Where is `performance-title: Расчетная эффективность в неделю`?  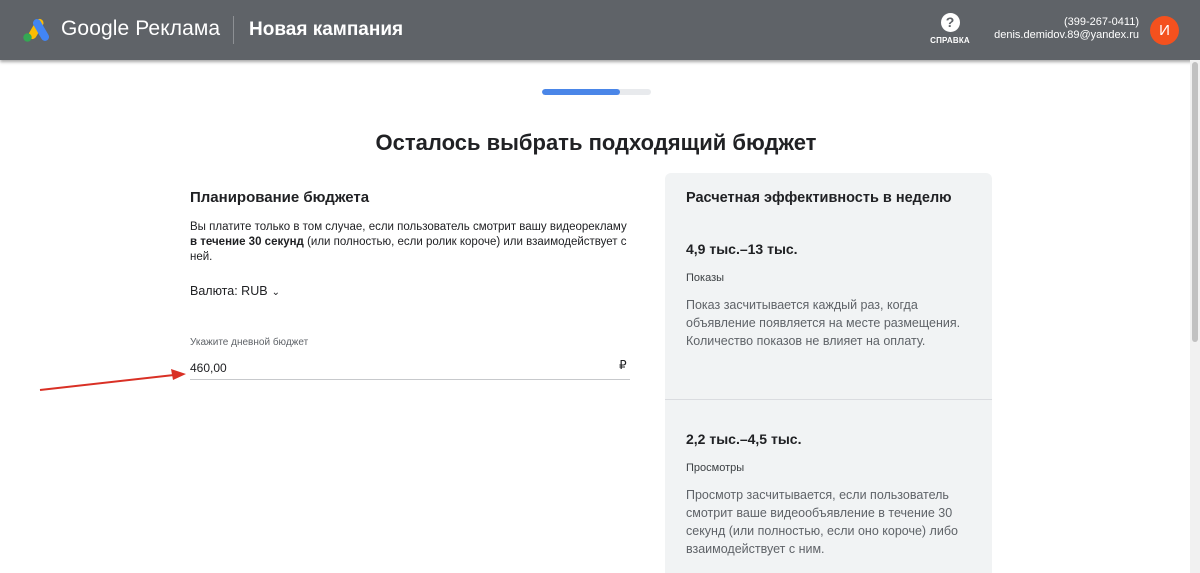
performance-title: Расчетная эффективность в неделю is located at coordinates (819, 198).